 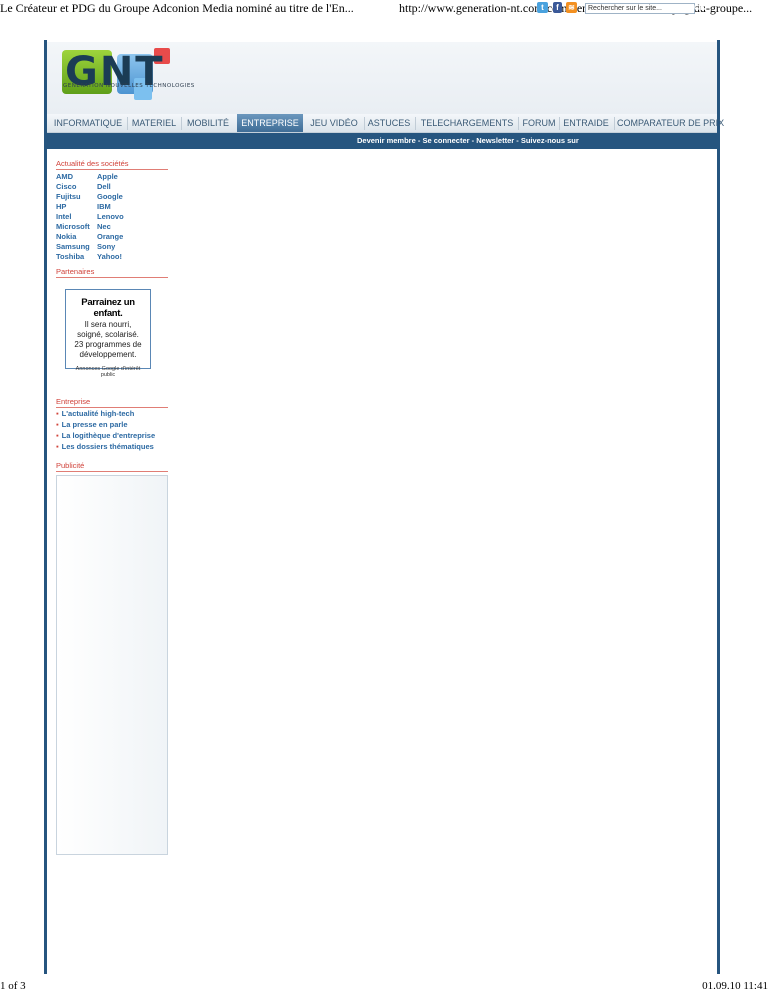 What do you see at coordinates (670, 123) in the screenshot?
I see `nav-item-comparateur-de-prix: COMPARATEUR DE PRIX` at bounding box center [670, 123].